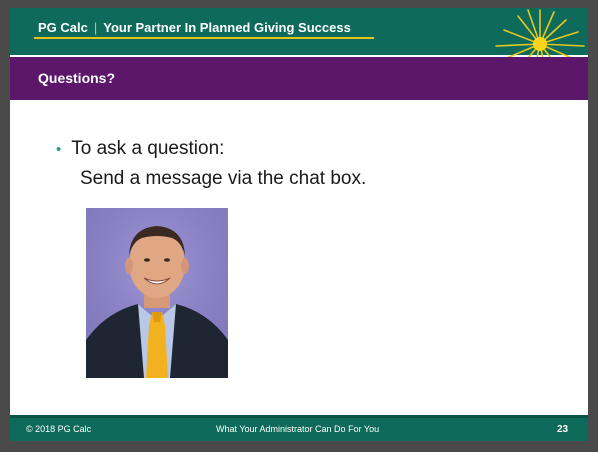 The image size is (598, 452). What do you see at coordinates (299, 78) in the screenshot?
I see `title-bar: Questions?` at bounding box center [299, 78].